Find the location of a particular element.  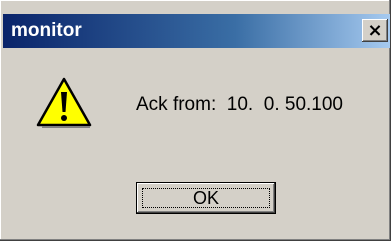

ok-button: OK is located at coordinates (206, 198).